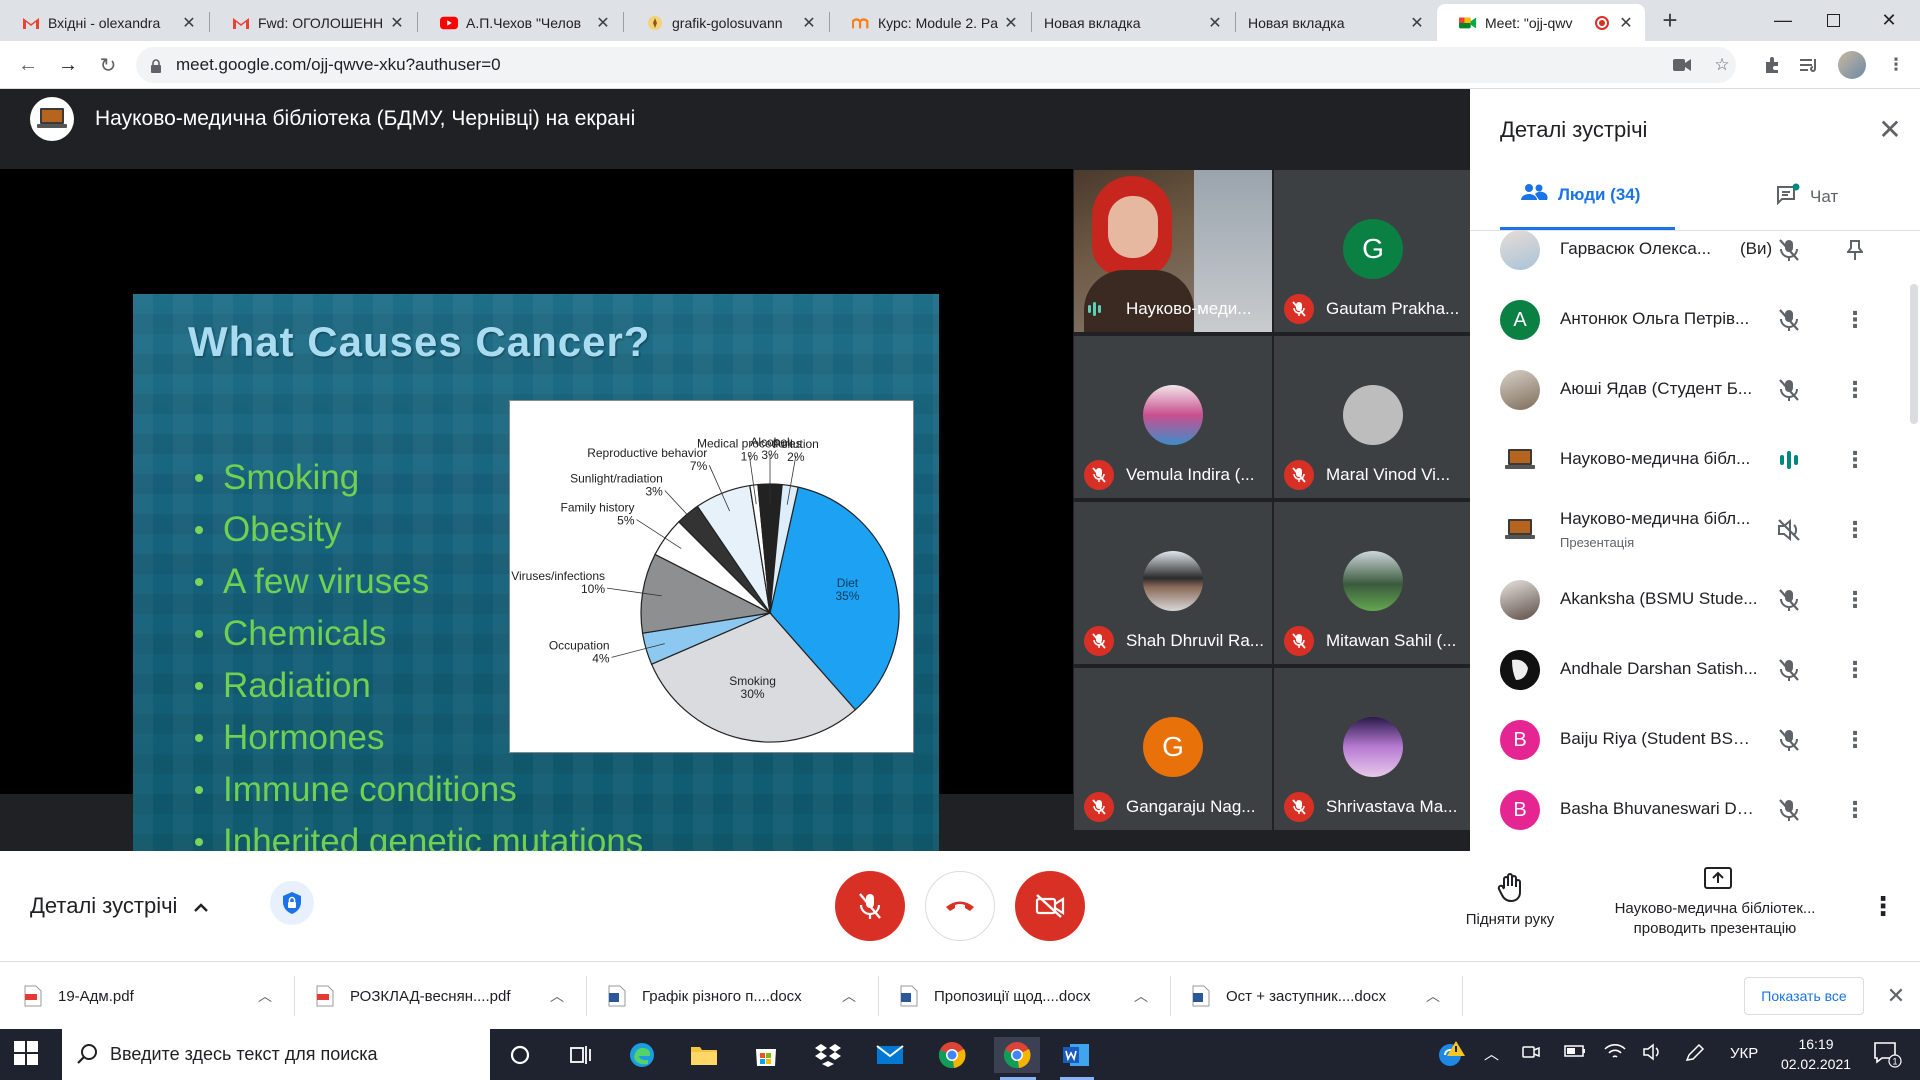 The height and width of the screenshot is (1080, 1920). I want to click on participant-row: B Basha Bhuvaneswari De... ⋮, so click(1685, 810).